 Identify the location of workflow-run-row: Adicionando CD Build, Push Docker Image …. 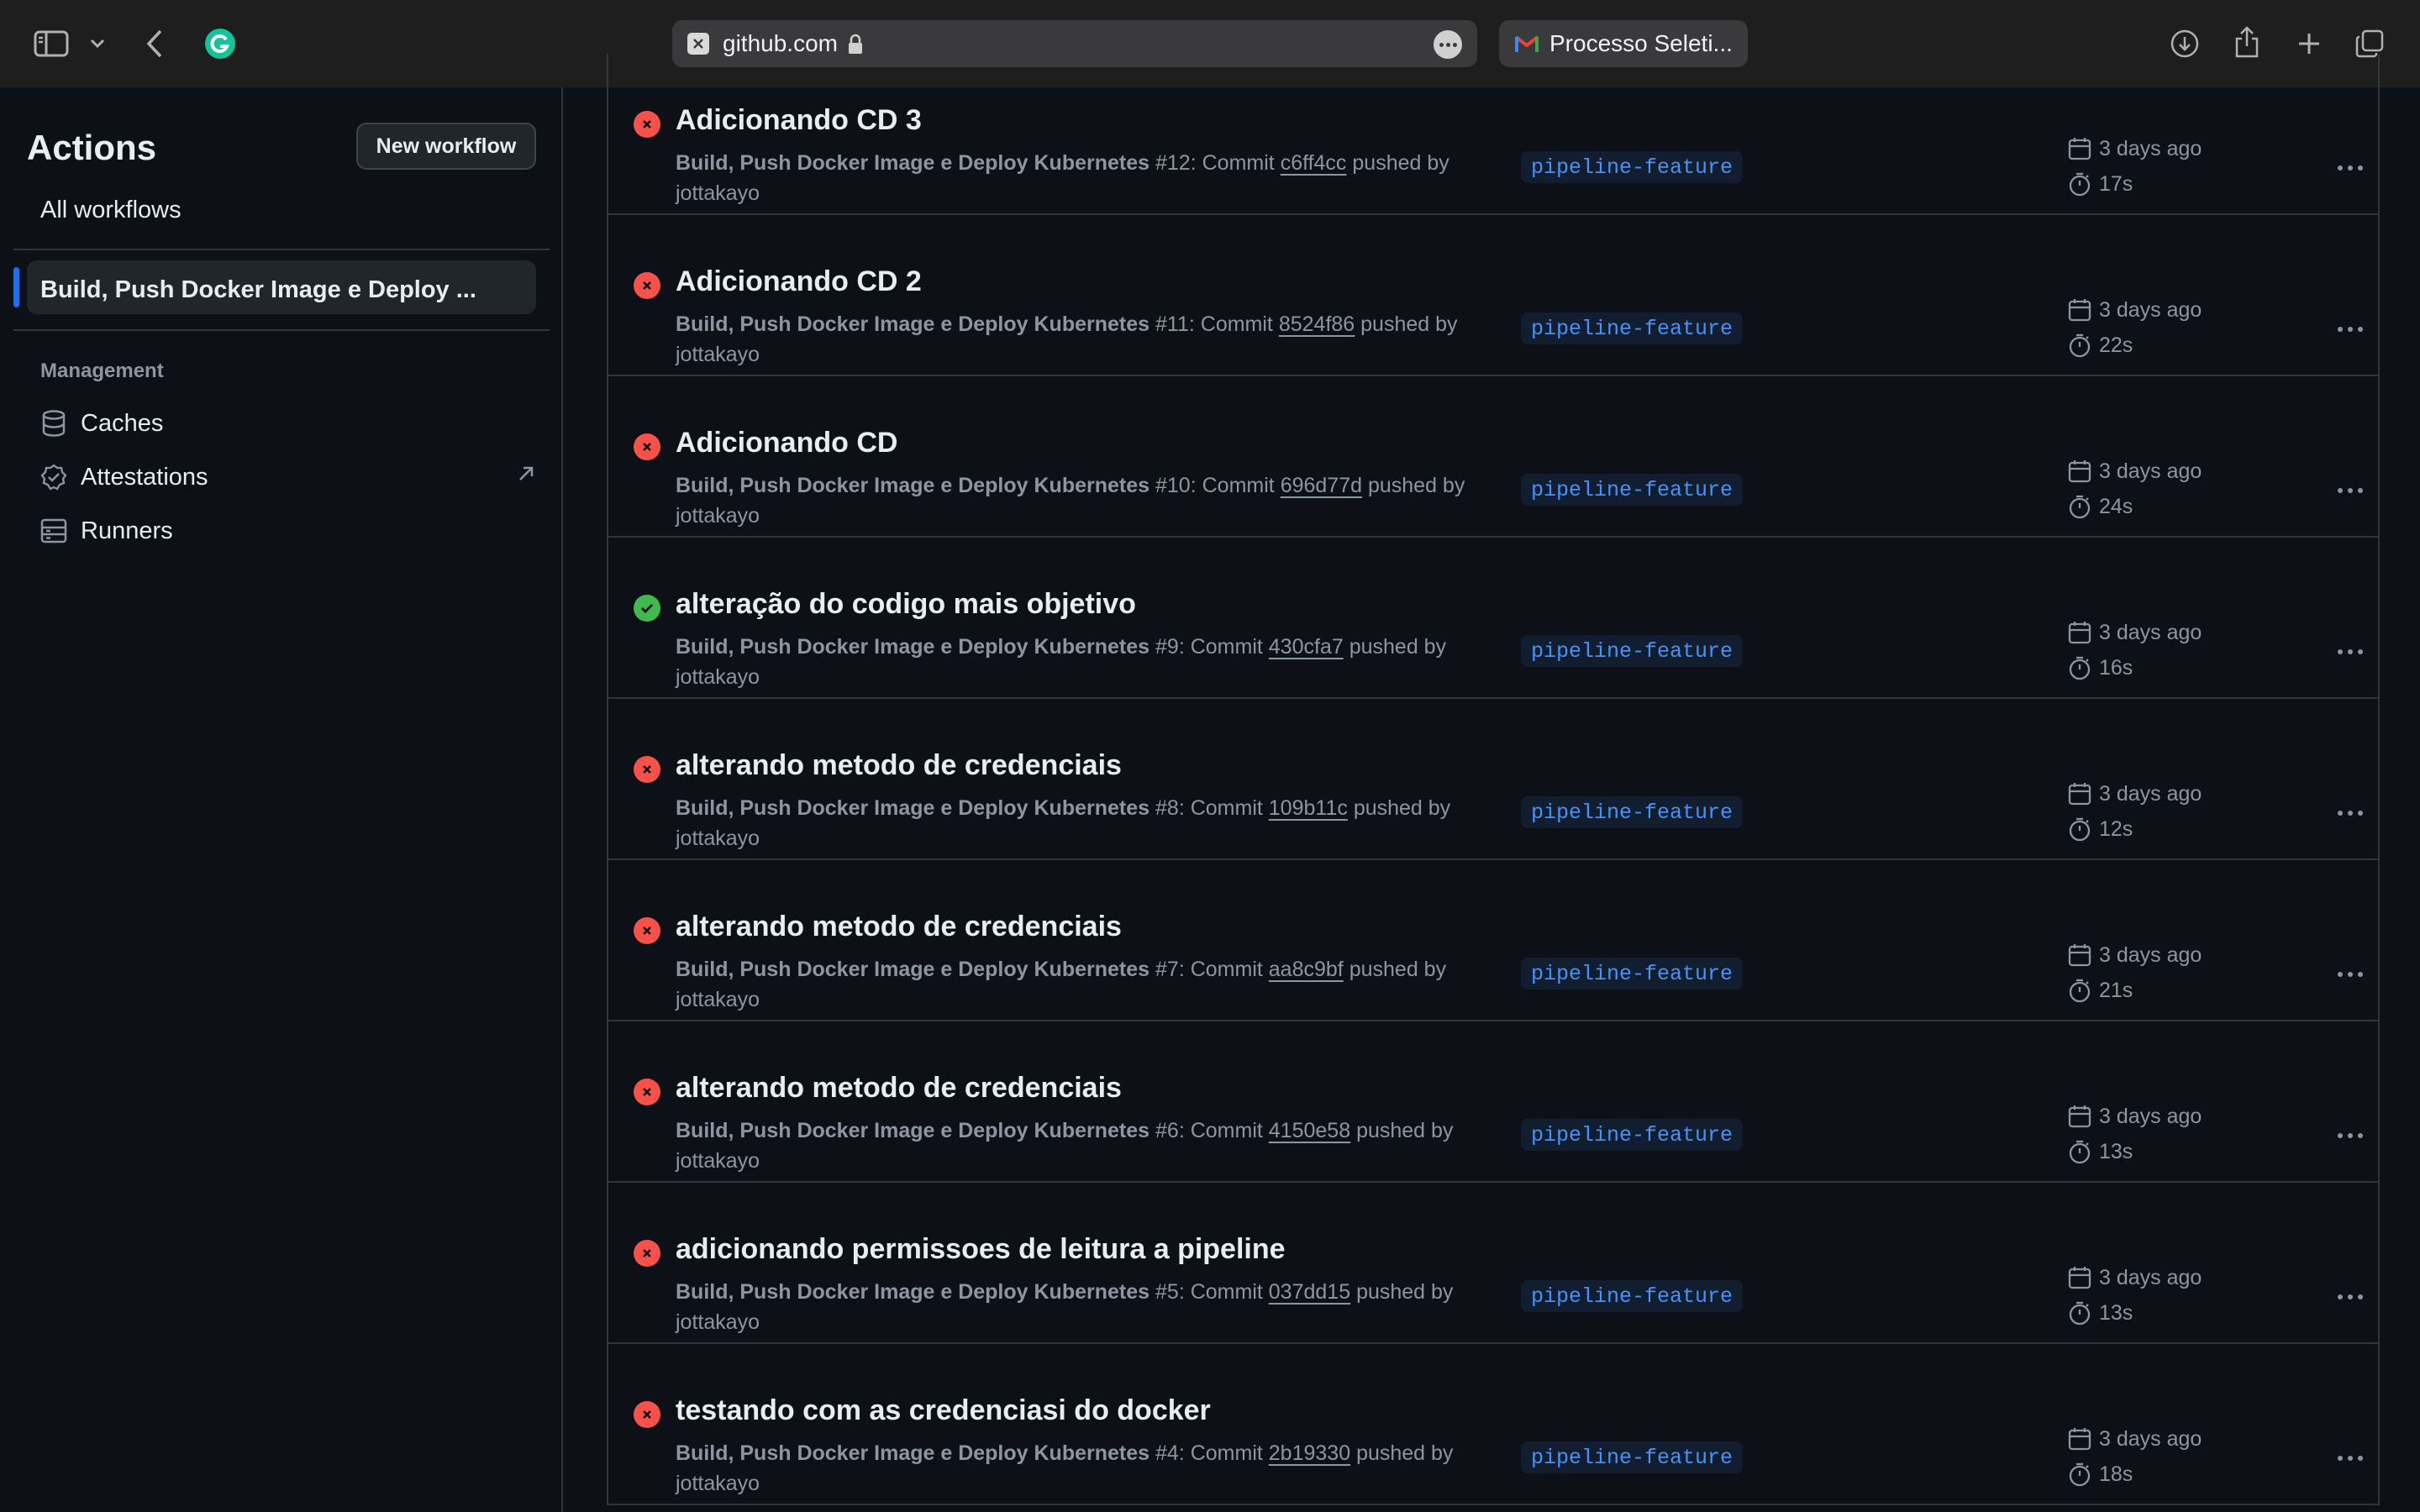
(1493, 457).